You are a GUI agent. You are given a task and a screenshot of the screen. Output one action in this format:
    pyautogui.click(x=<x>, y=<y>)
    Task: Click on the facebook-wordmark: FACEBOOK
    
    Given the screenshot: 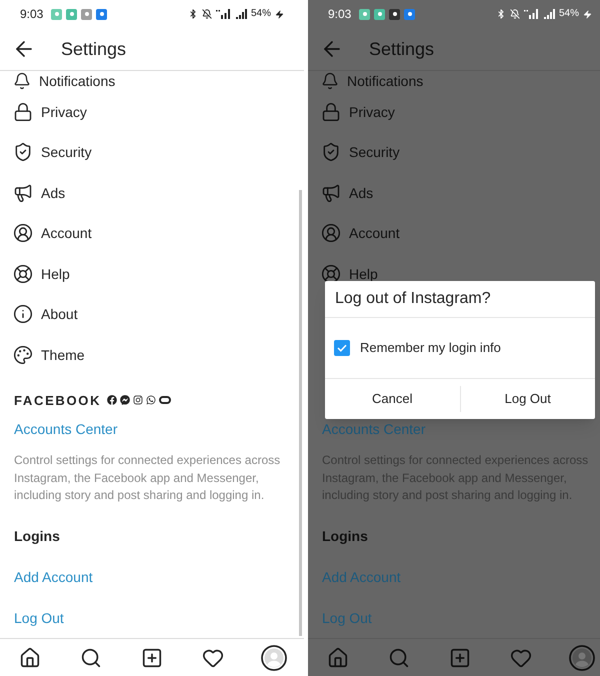 What is the action you would take?
    pyautogui.click(x=58, y=400)
    